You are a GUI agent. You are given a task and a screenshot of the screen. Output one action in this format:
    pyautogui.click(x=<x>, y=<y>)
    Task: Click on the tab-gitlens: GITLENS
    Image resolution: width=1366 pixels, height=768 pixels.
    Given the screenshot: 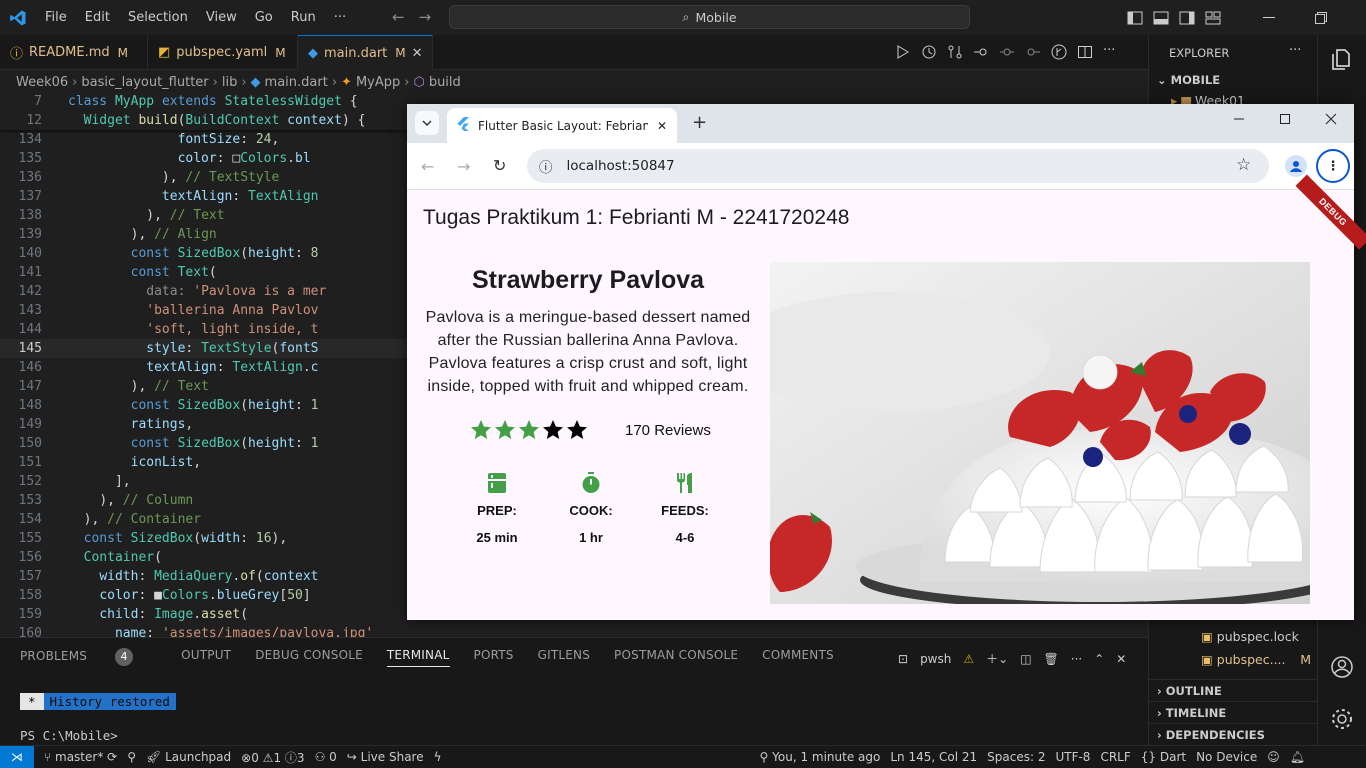 What is the action you would take?
    pyautogui.click(x=564, y=657)
    